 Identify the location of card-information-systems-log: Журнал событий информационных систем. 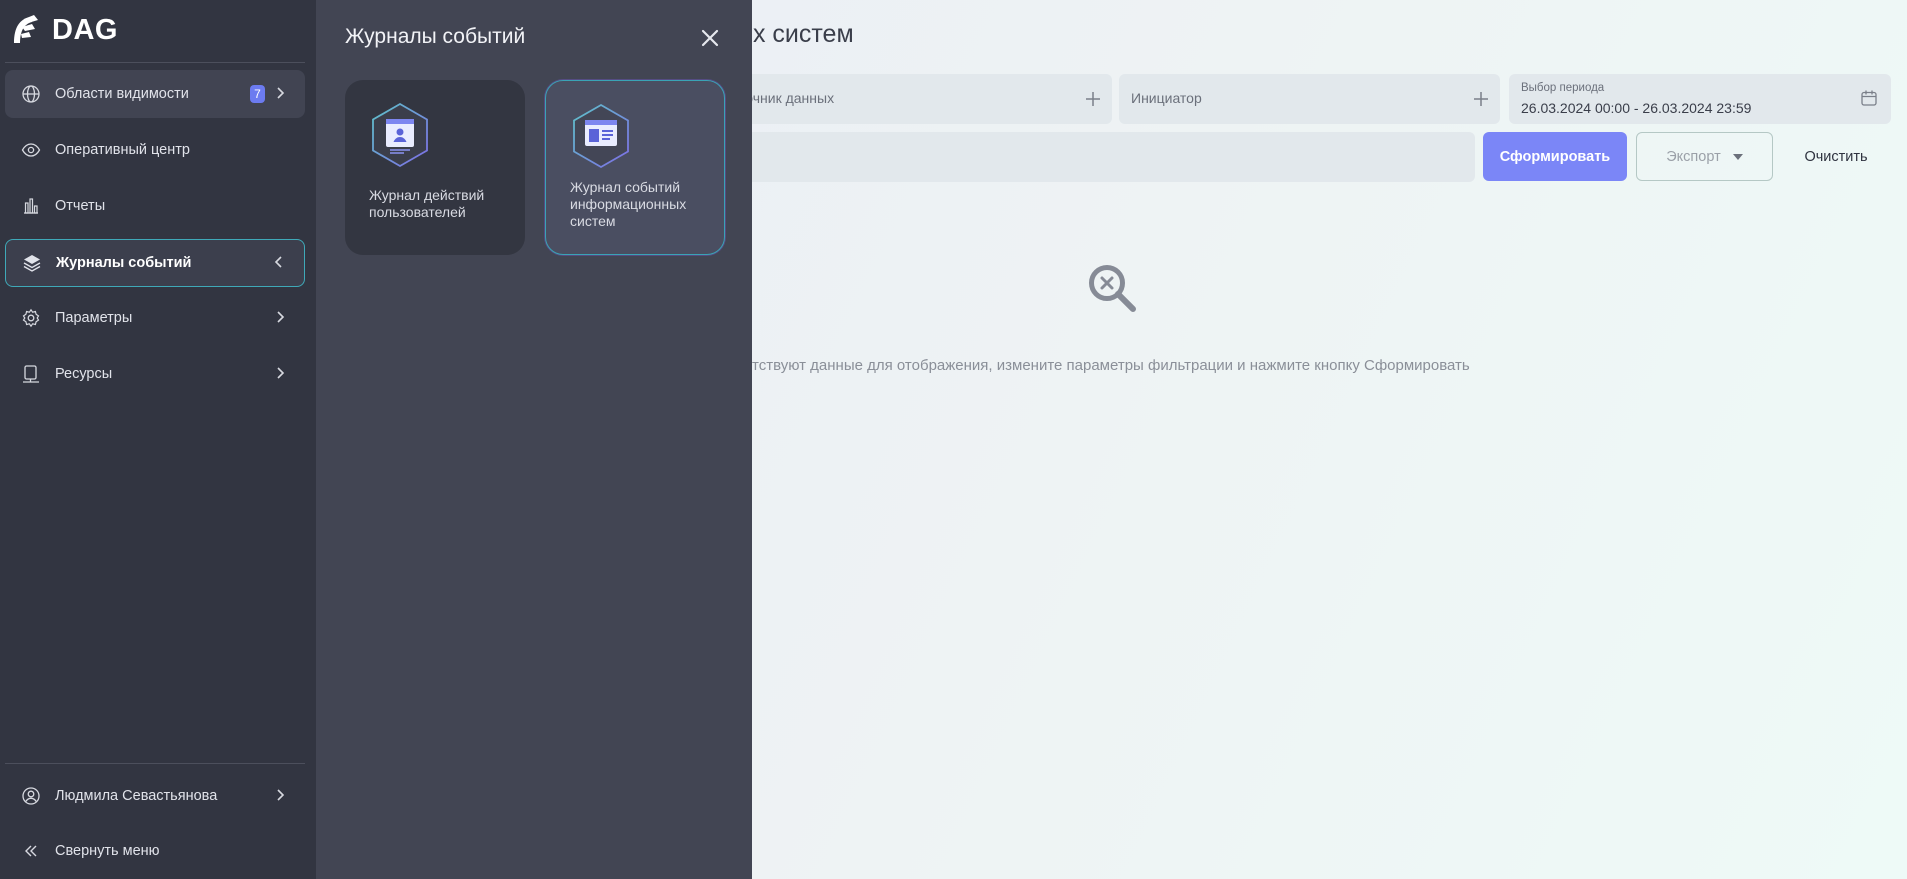
(635, 167).